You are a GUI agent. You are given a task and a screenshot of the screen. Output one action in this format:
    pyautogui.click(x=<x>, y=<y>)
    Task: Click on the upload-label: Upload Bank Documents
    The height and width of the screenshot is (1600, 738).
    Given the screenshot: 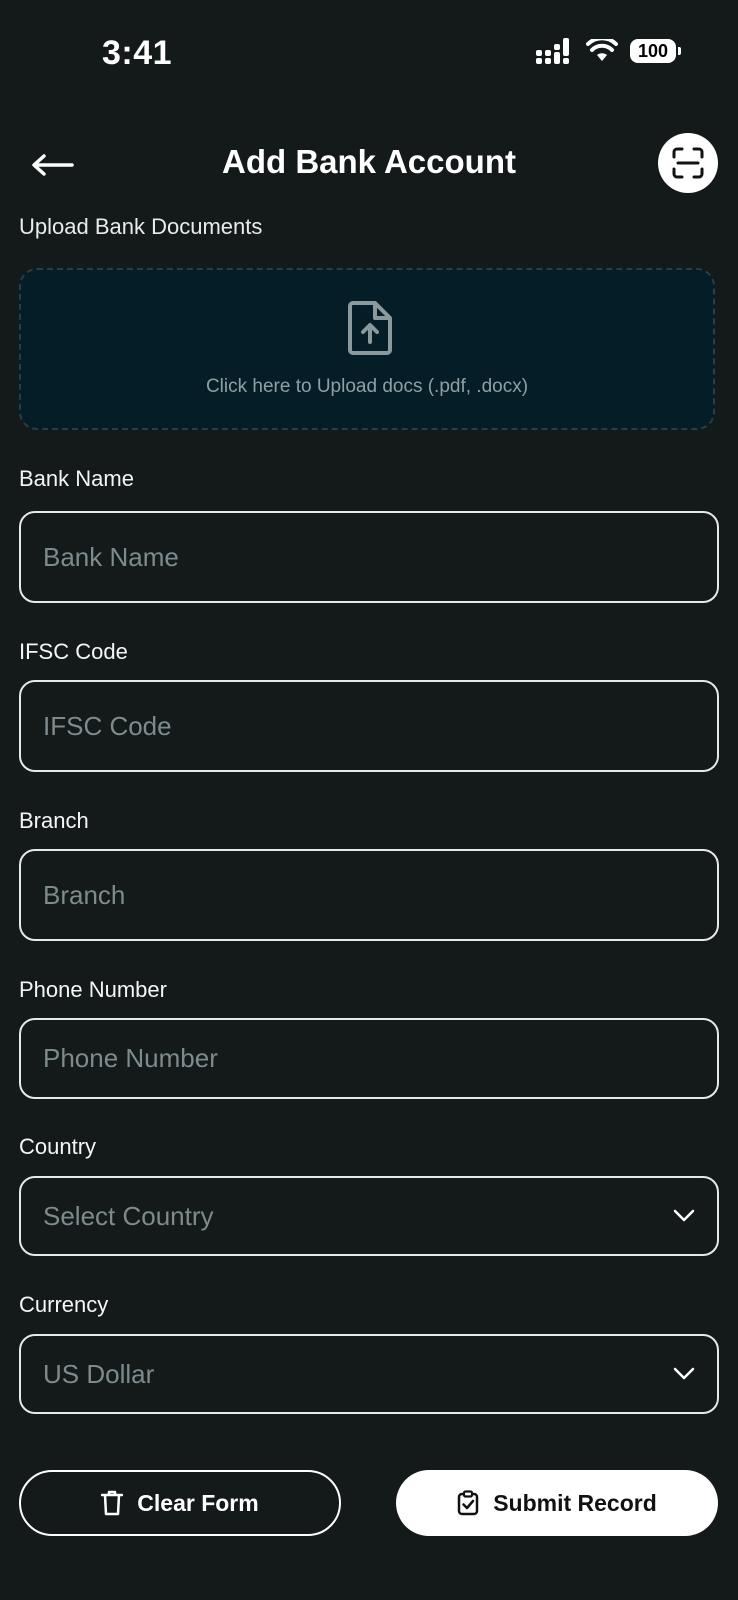 What is the action you would take?
    pyautogui.click(x=141, y=226)
    